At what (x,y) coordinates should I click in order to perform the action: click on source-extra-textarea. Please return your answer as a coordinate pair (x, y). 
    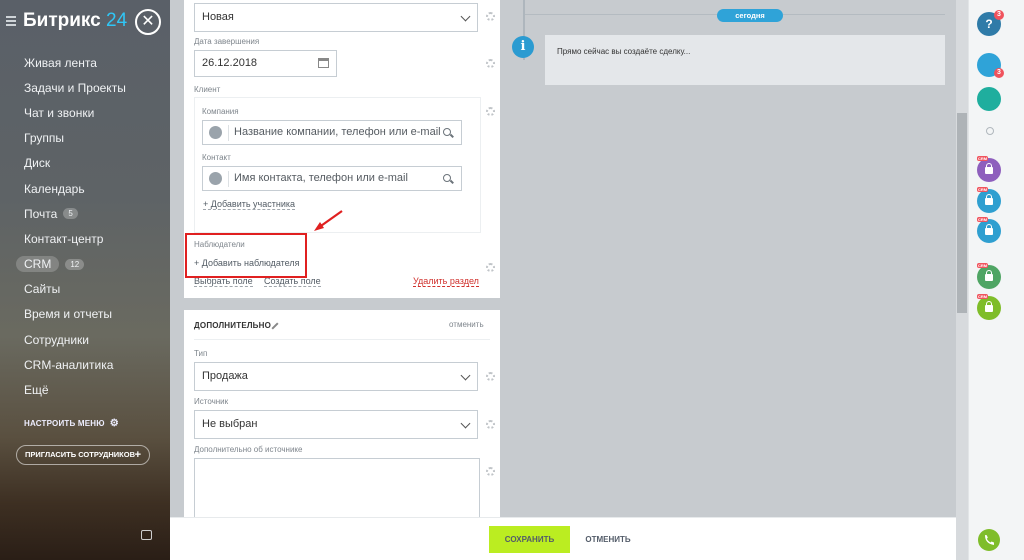
    Looking at the image, I should click on (337, 490).